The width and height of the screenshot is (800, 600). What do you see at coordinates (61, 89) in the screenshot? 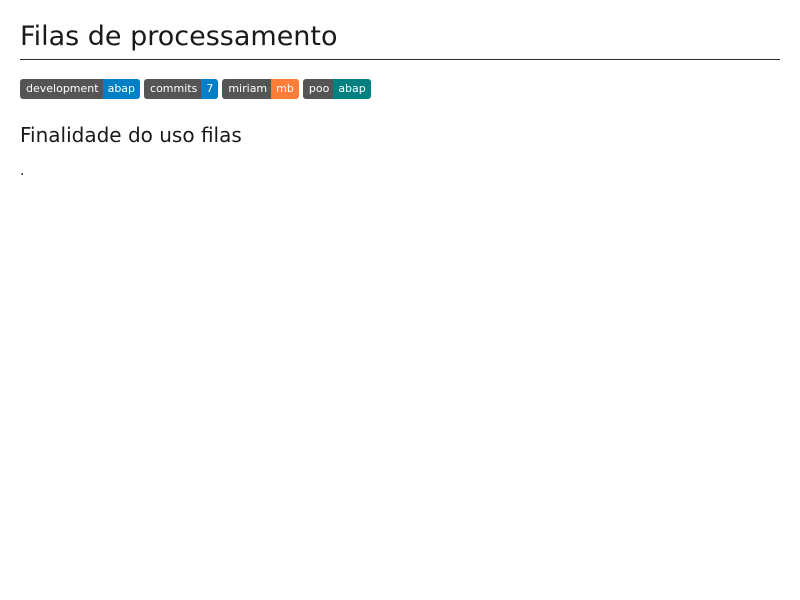
I see `badge-label: development` at bounding box center [61, 89].